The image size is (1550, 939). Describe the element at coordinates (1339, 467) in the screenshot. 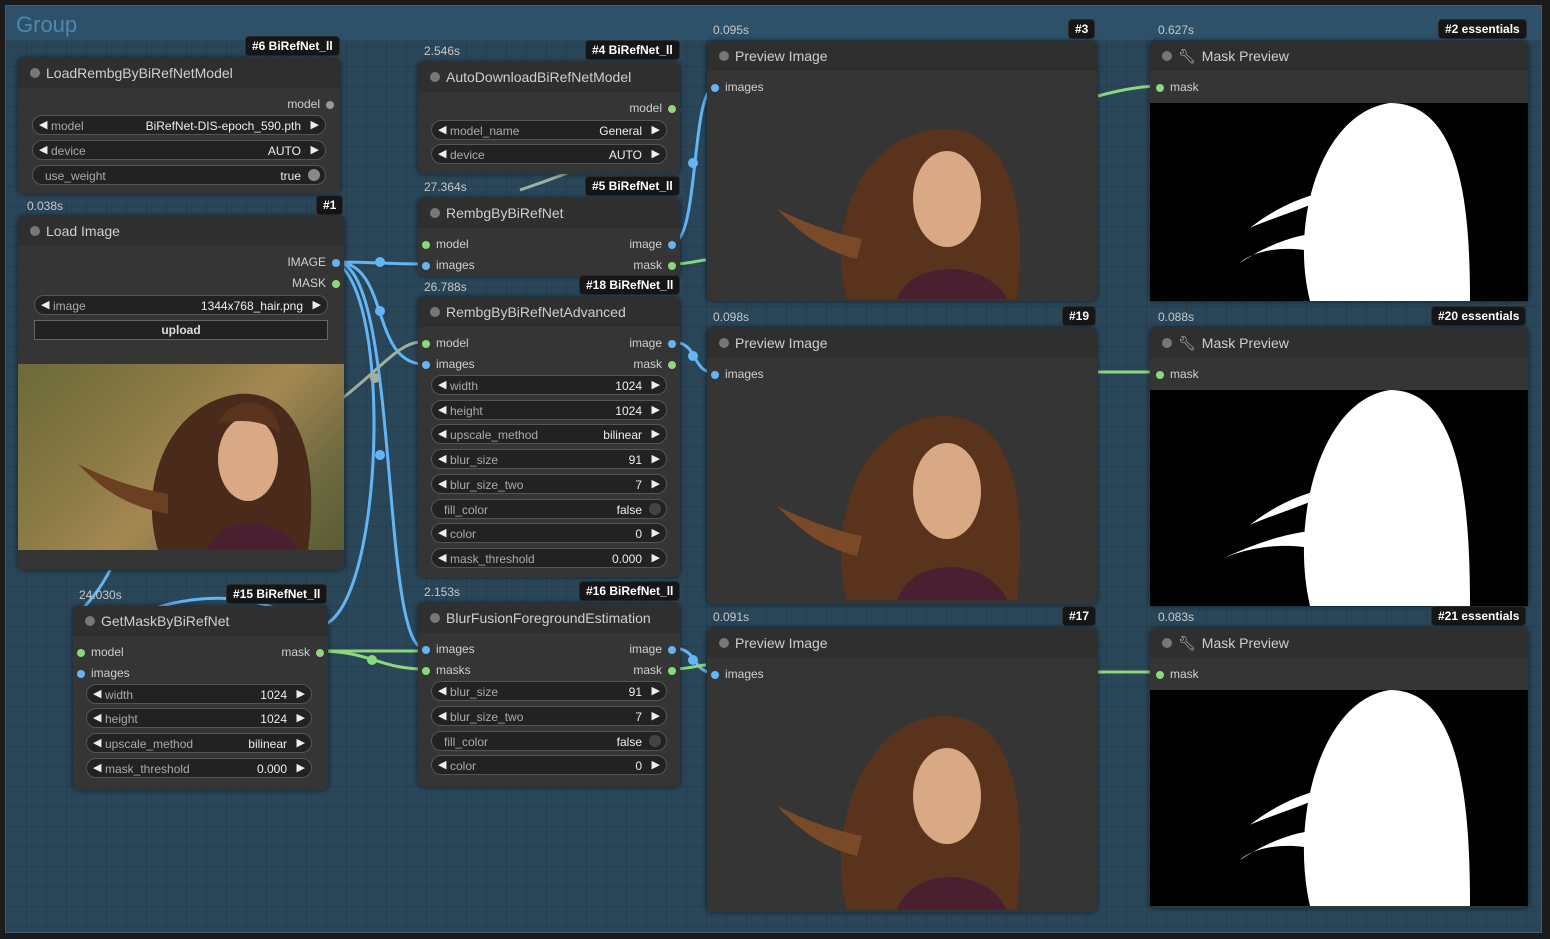

I see `node-mask-preview-2: 🔧︎ Mask Preview mask` at that location.